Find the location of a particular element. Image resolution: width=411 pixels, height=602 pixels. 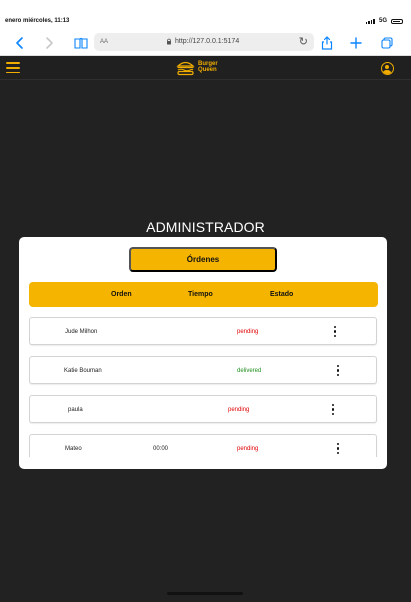

order-row: Mateo 00:00 pending is located at coordinates (203, 445).